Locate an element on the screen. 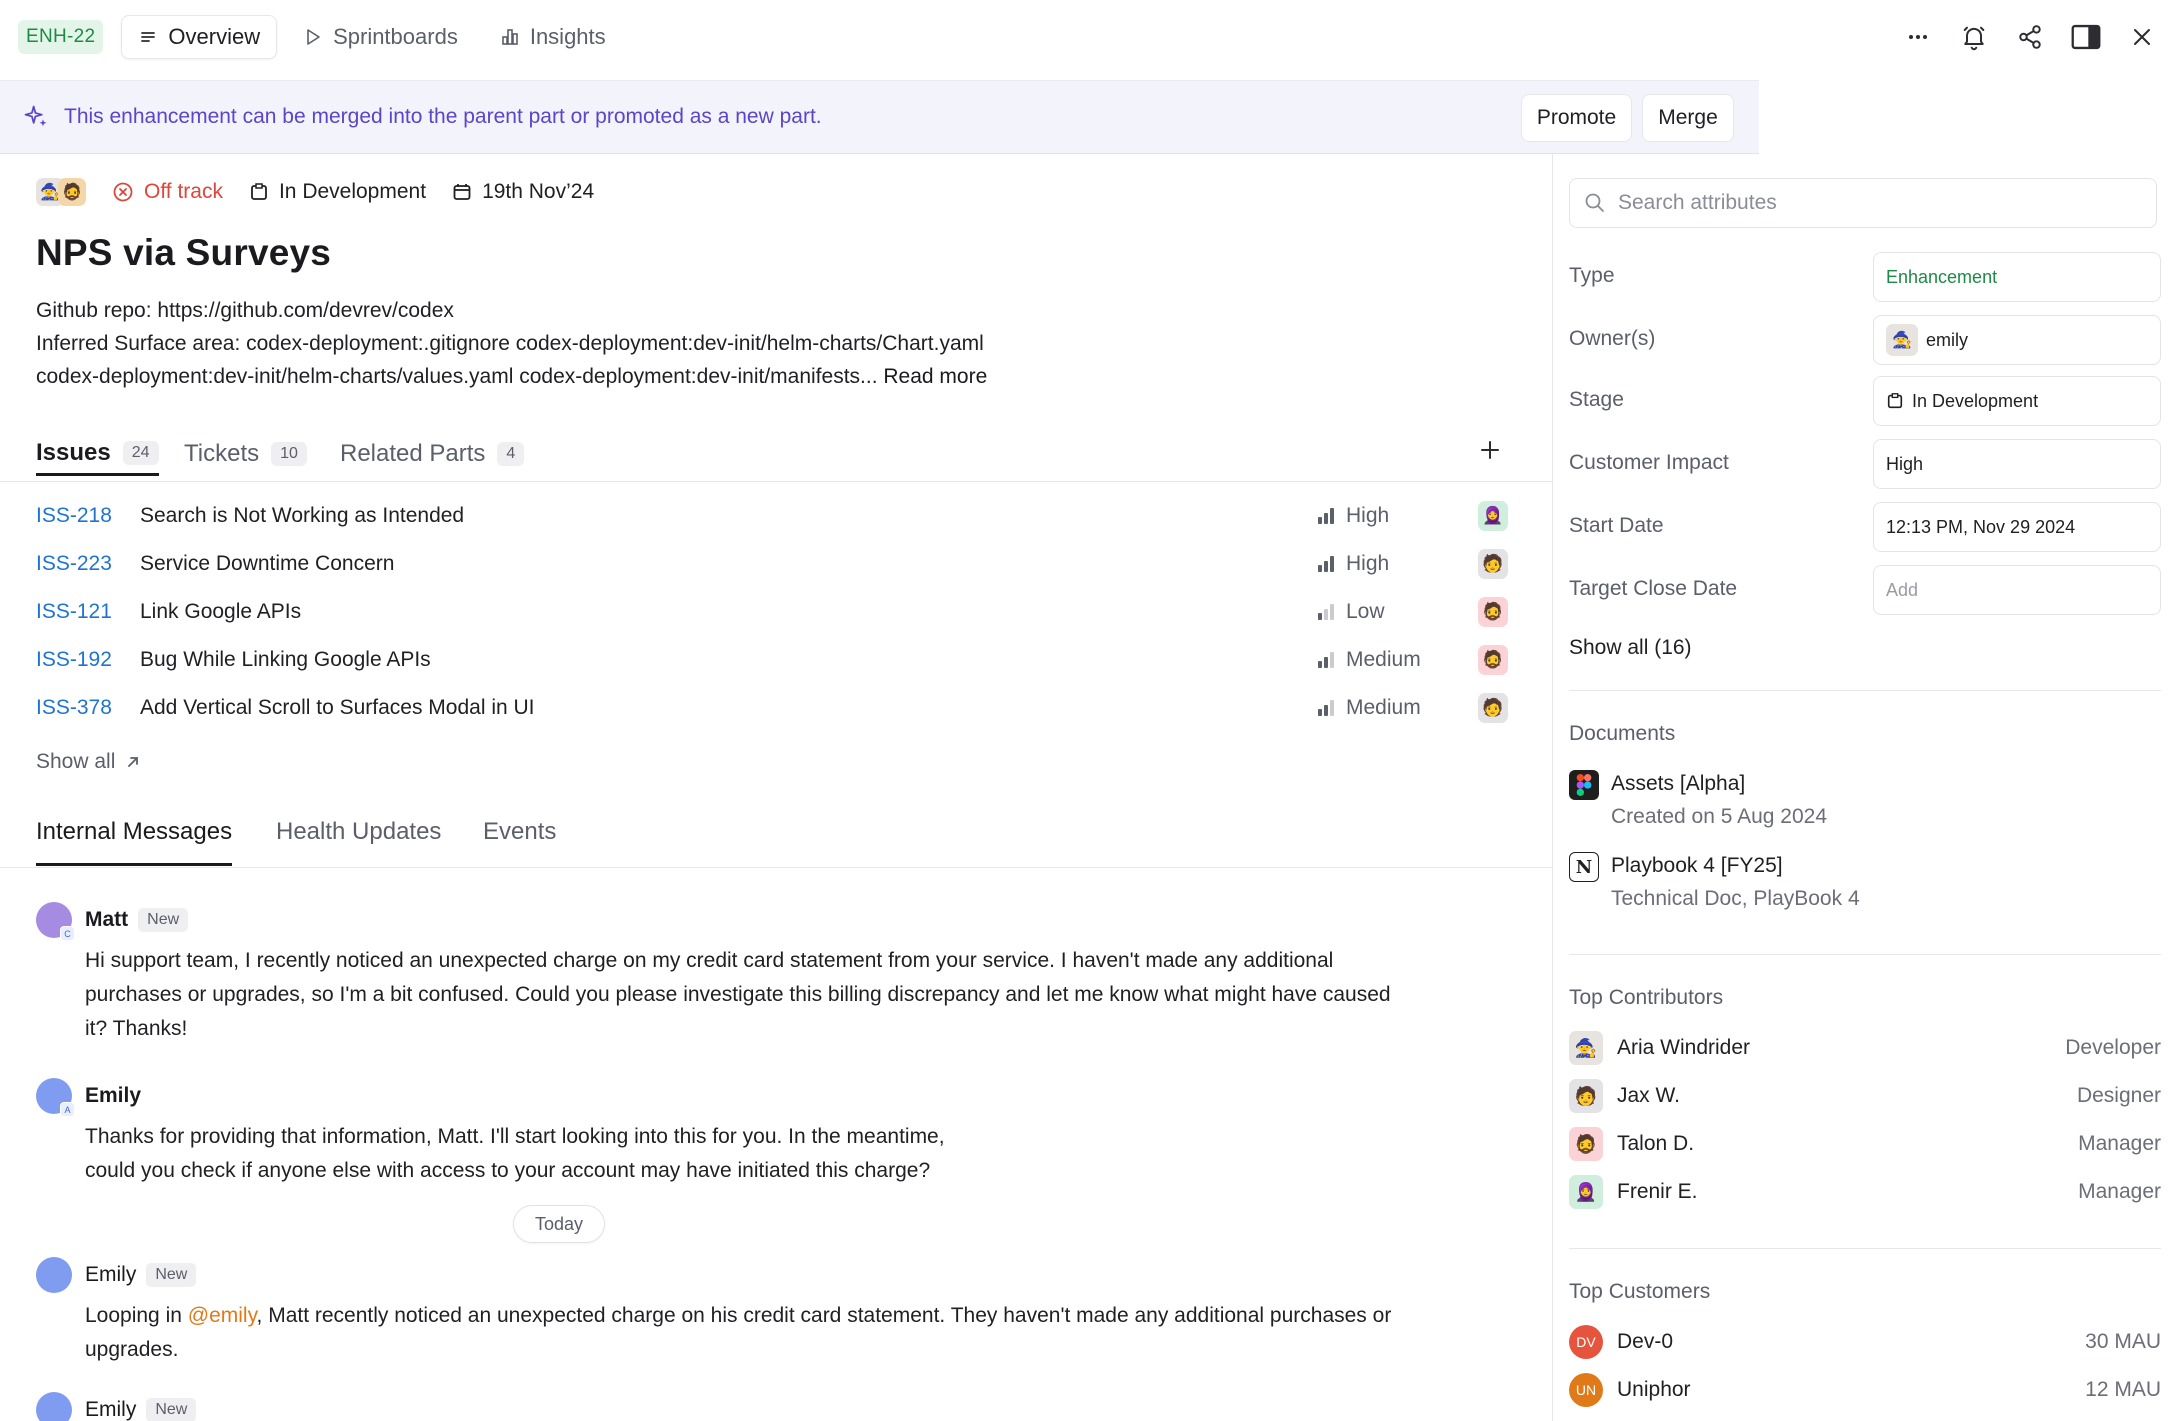  issue-title: Search is Not Working as Intended is located at coordinates (302, 516).